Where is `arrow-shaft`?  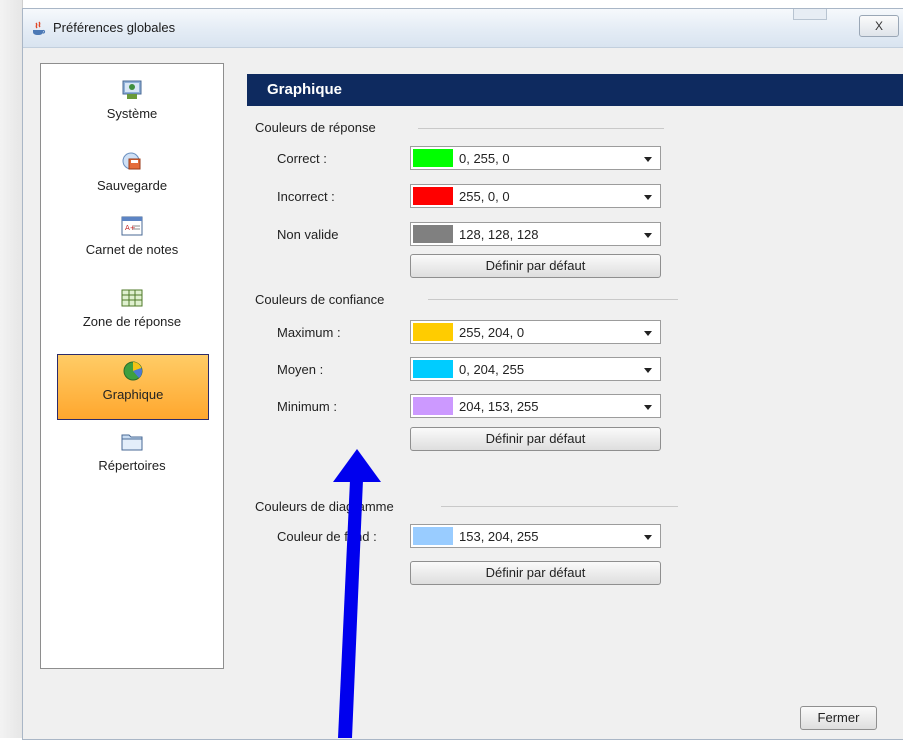
arrow-shaft is located at coordinates (350, 609).